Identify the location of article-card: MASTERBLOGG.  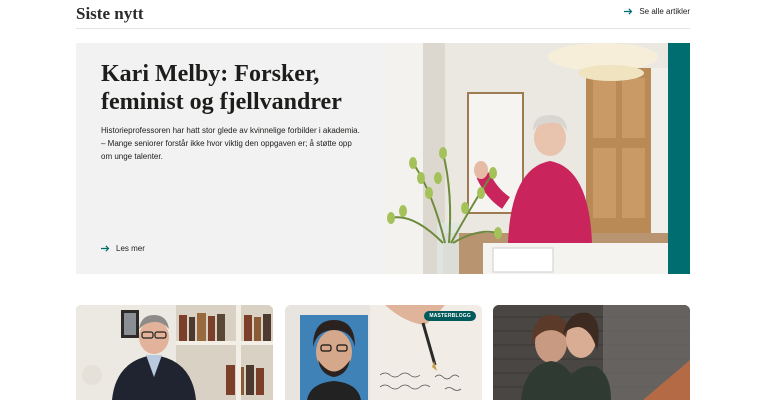
(383, 352).